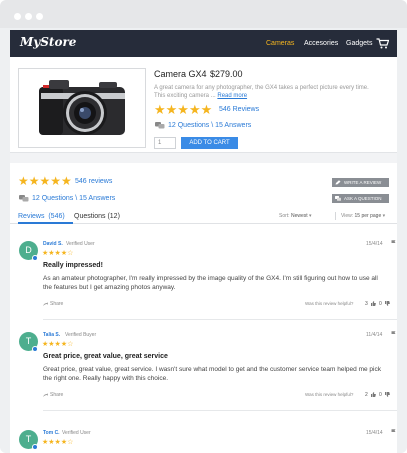 The image size is (407, 453). What do you see at coordinates (93, 181) in the screenshot?
I see `summary-reviews-link: 546 reviews` at bounding box center [93, 181].